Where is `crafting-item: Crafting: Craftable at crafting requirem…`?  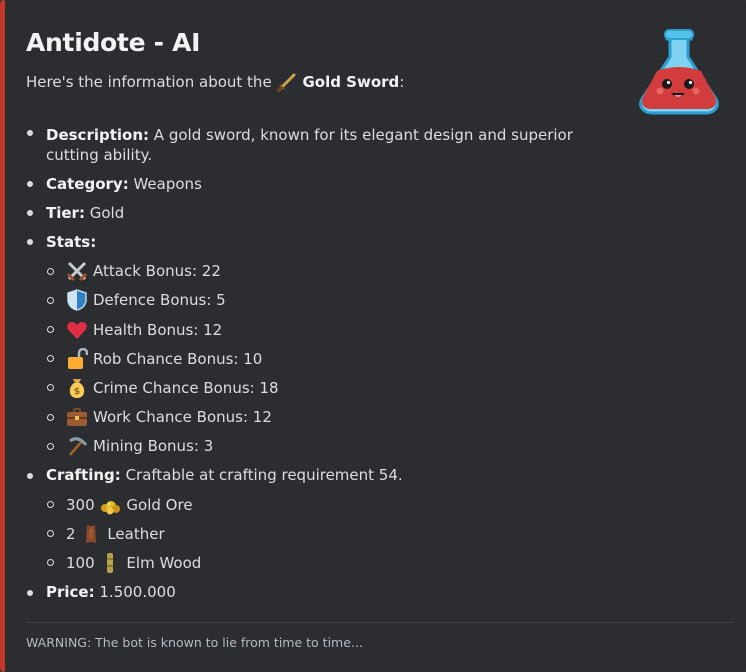 crafting-item: Crafting: Craftable at crafting requirem… is located at coordinates (306, 475).